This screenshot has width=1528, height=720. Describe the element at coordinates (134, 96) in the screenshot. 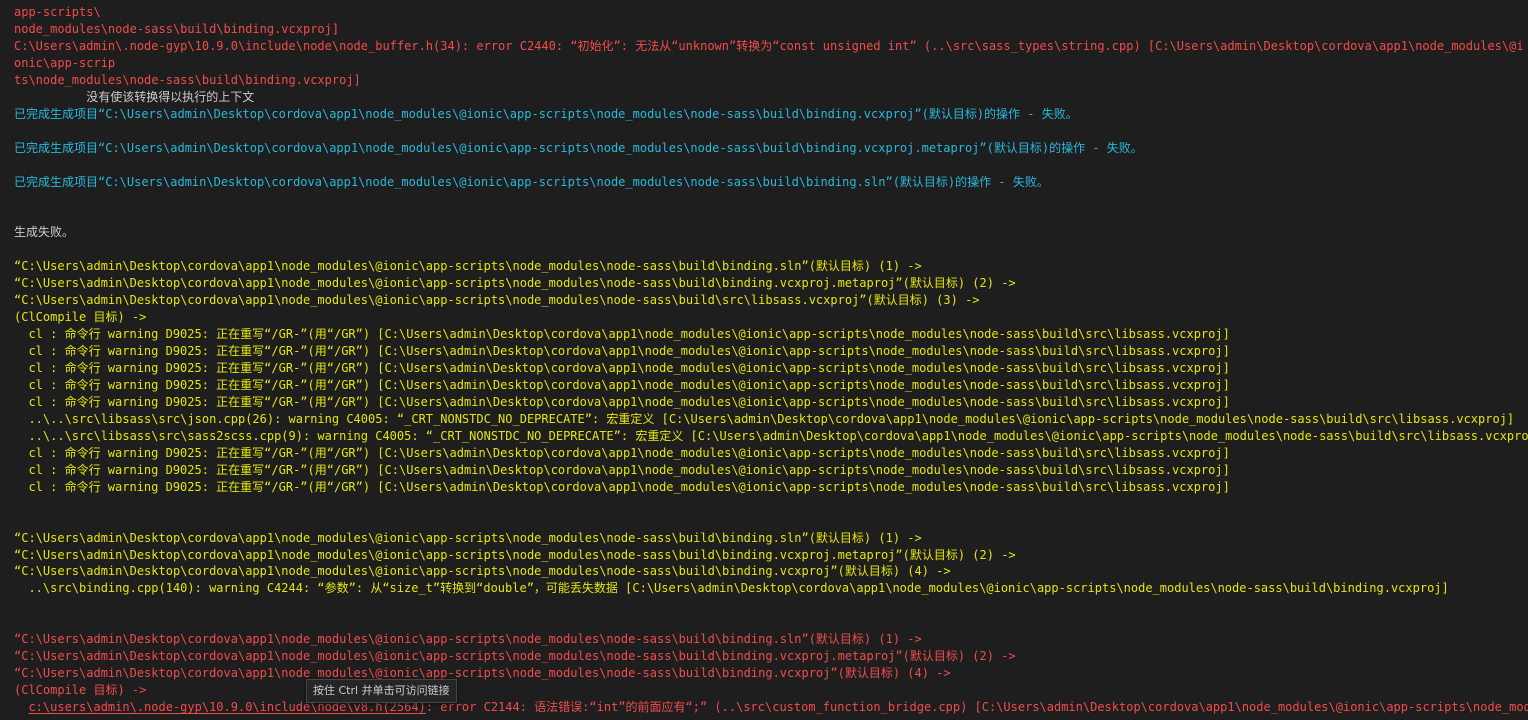

I see `terminal-line: 没有使该转换得以执行的上下文` at that location.